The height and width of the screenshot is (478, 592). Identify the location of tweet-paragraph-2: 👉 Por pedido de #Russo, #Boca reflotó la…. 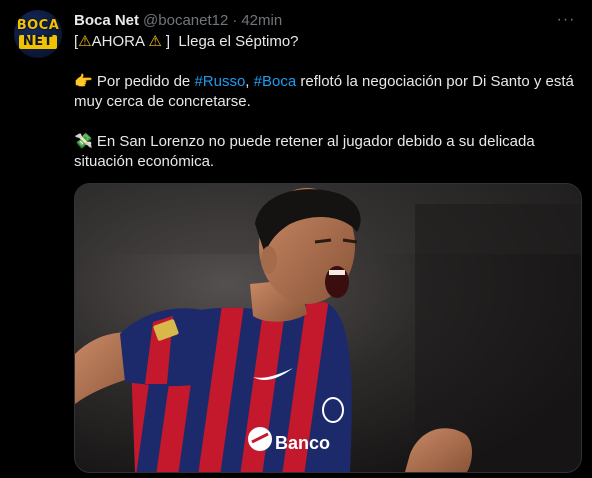
(326, 92).